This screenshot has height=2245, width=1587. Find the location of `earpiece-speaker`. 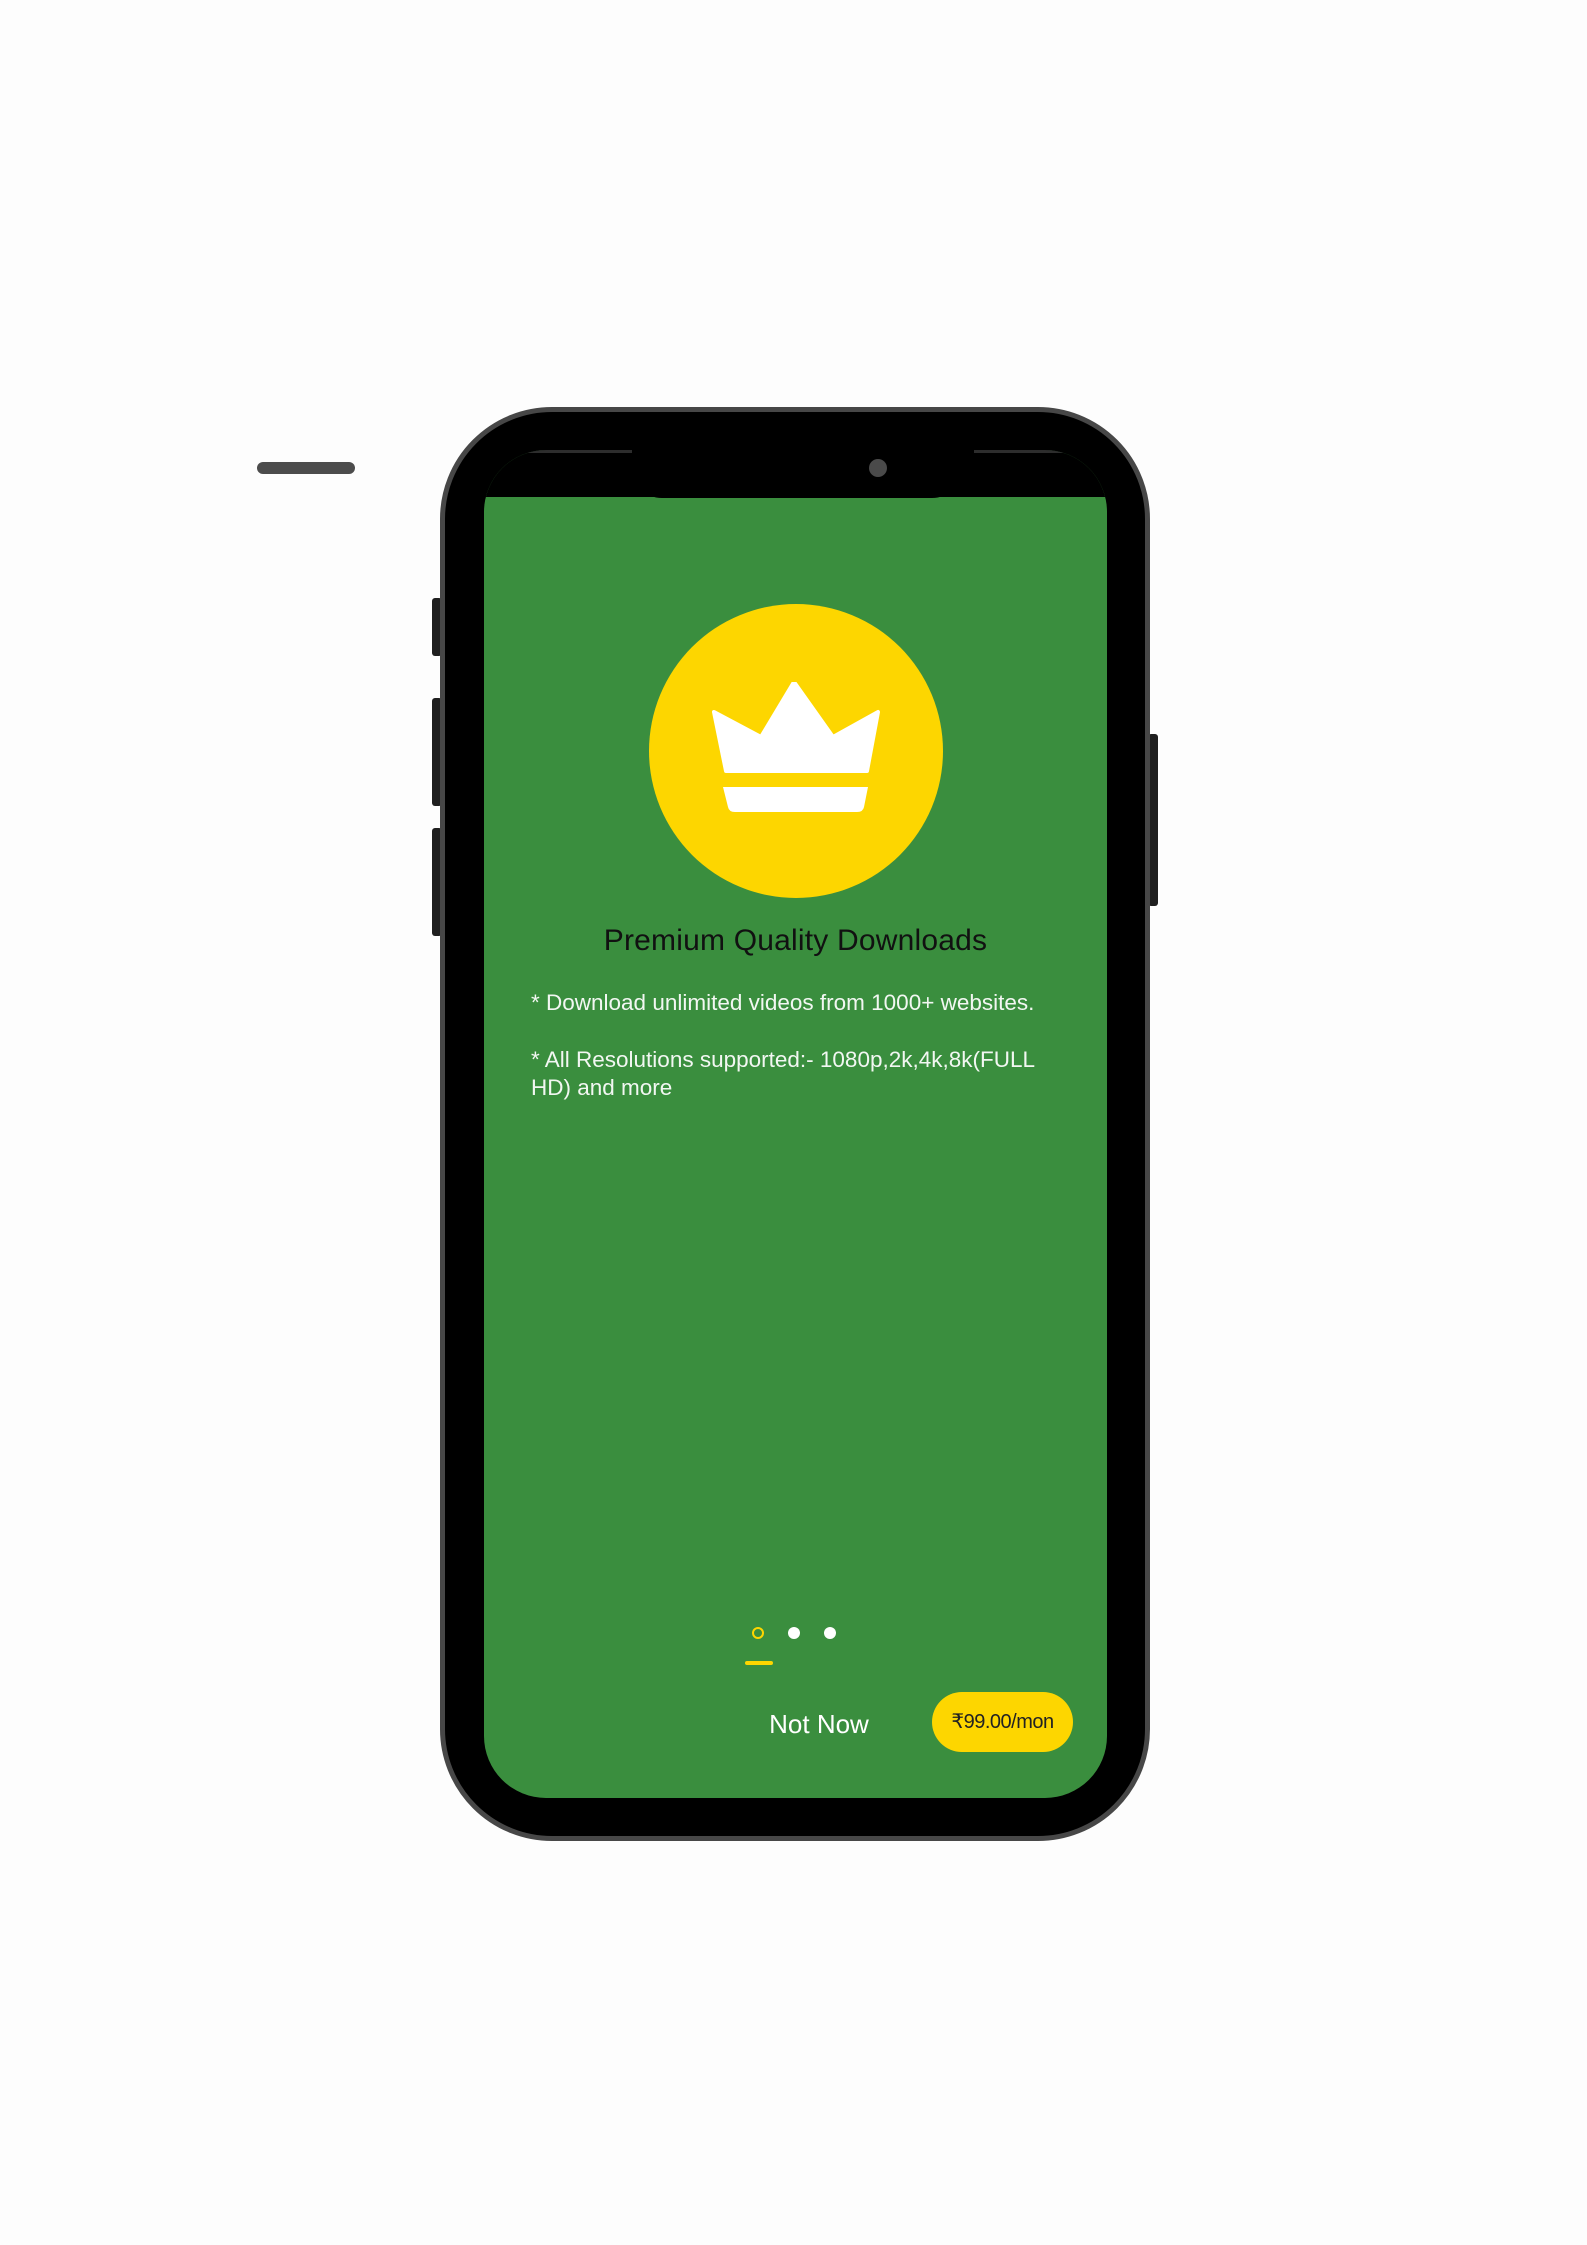

earpiece-speaker is located at coordinates (306, 468).